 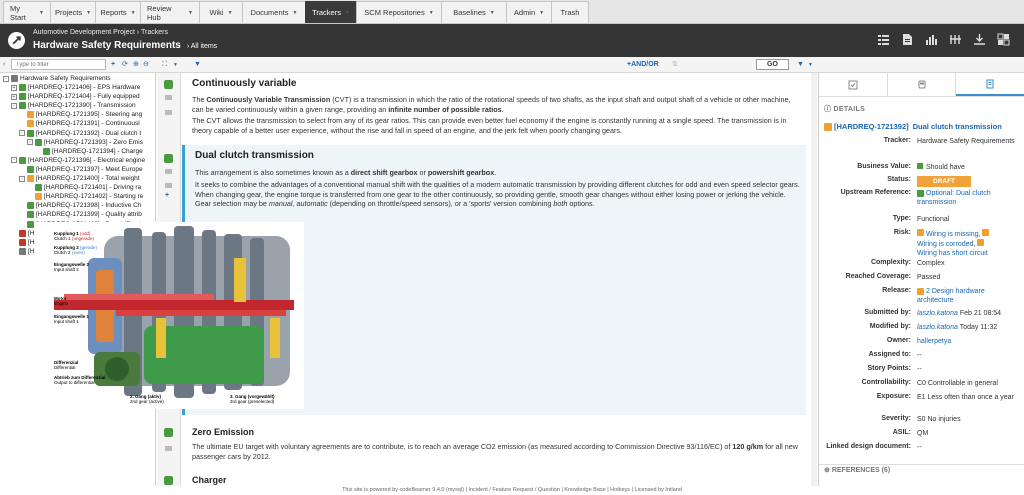 I want to click on tracker-title: Hardware Safety Requirements, so click(x=107, y=45).